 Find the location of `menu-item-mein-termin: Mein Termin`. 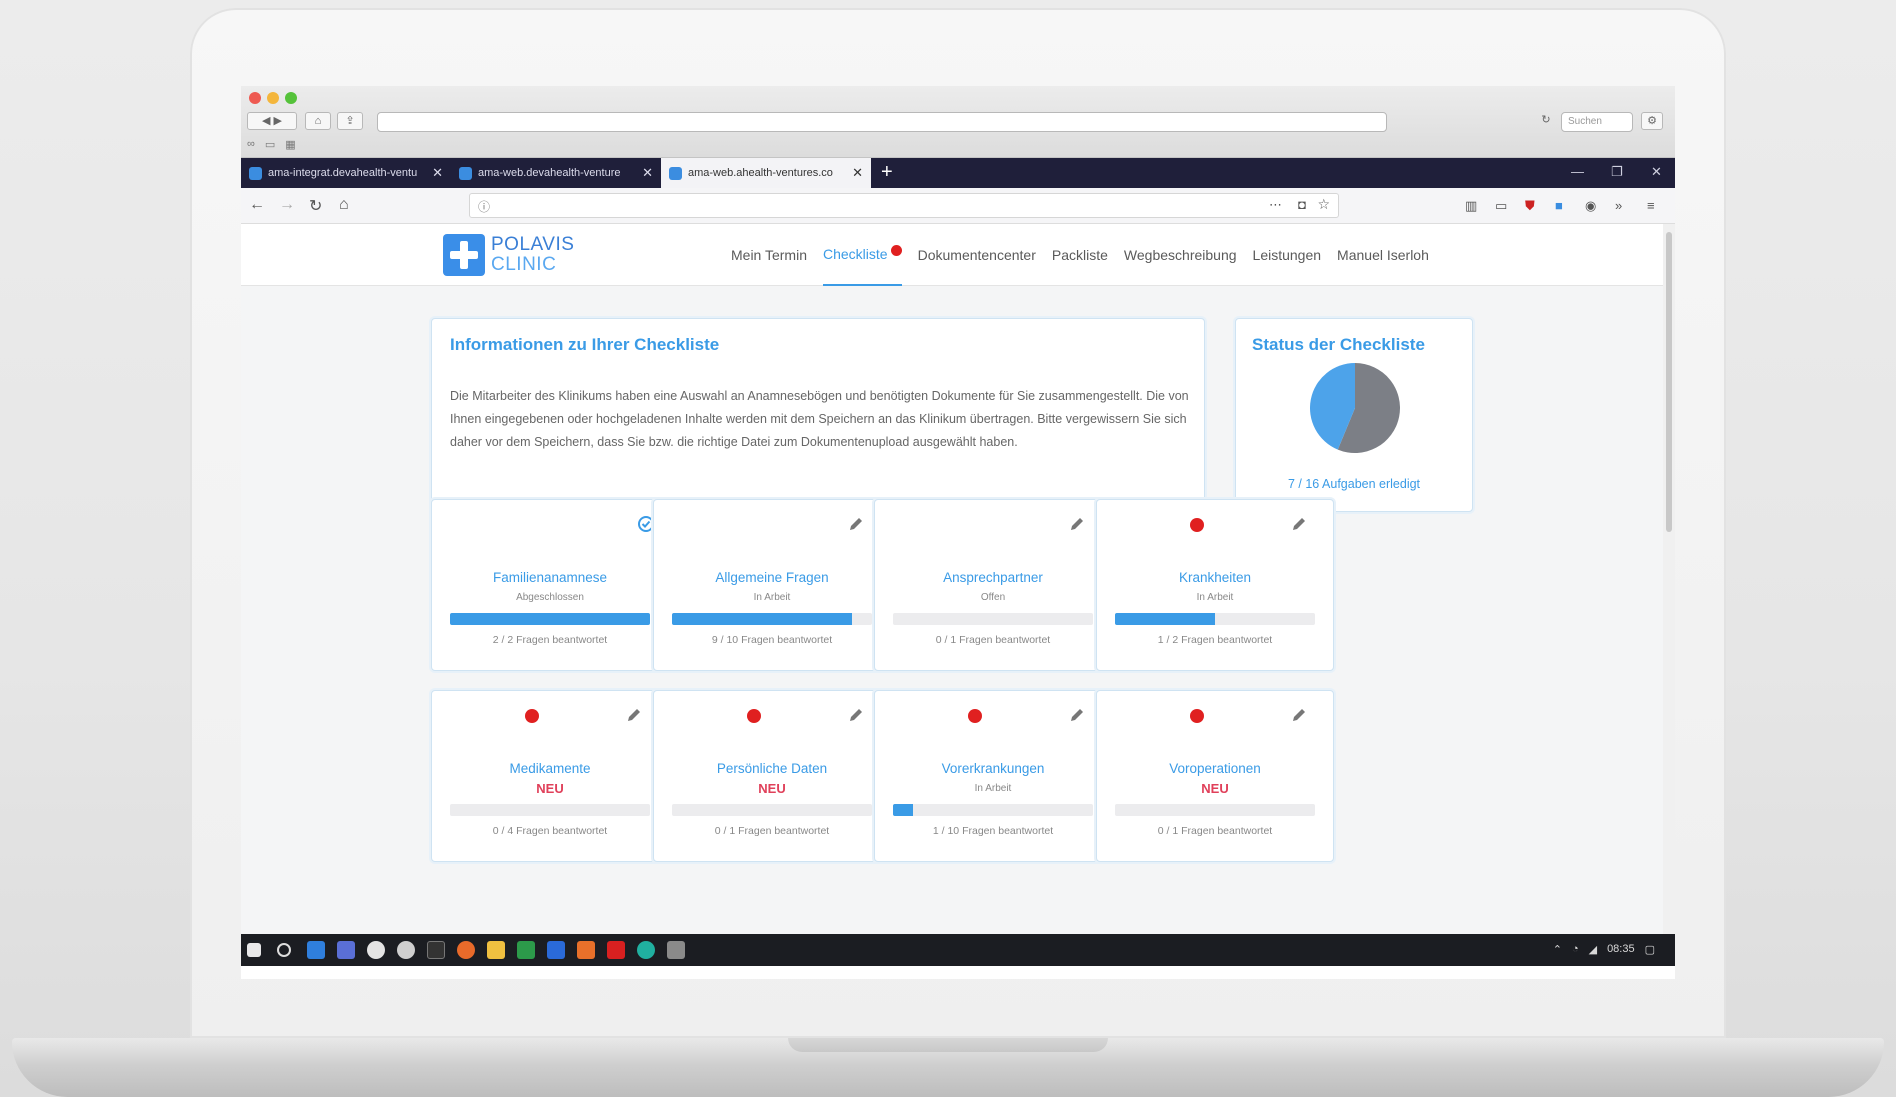

menu-item-mein-termin: Mein Termin is located at coordinates (769, 255).